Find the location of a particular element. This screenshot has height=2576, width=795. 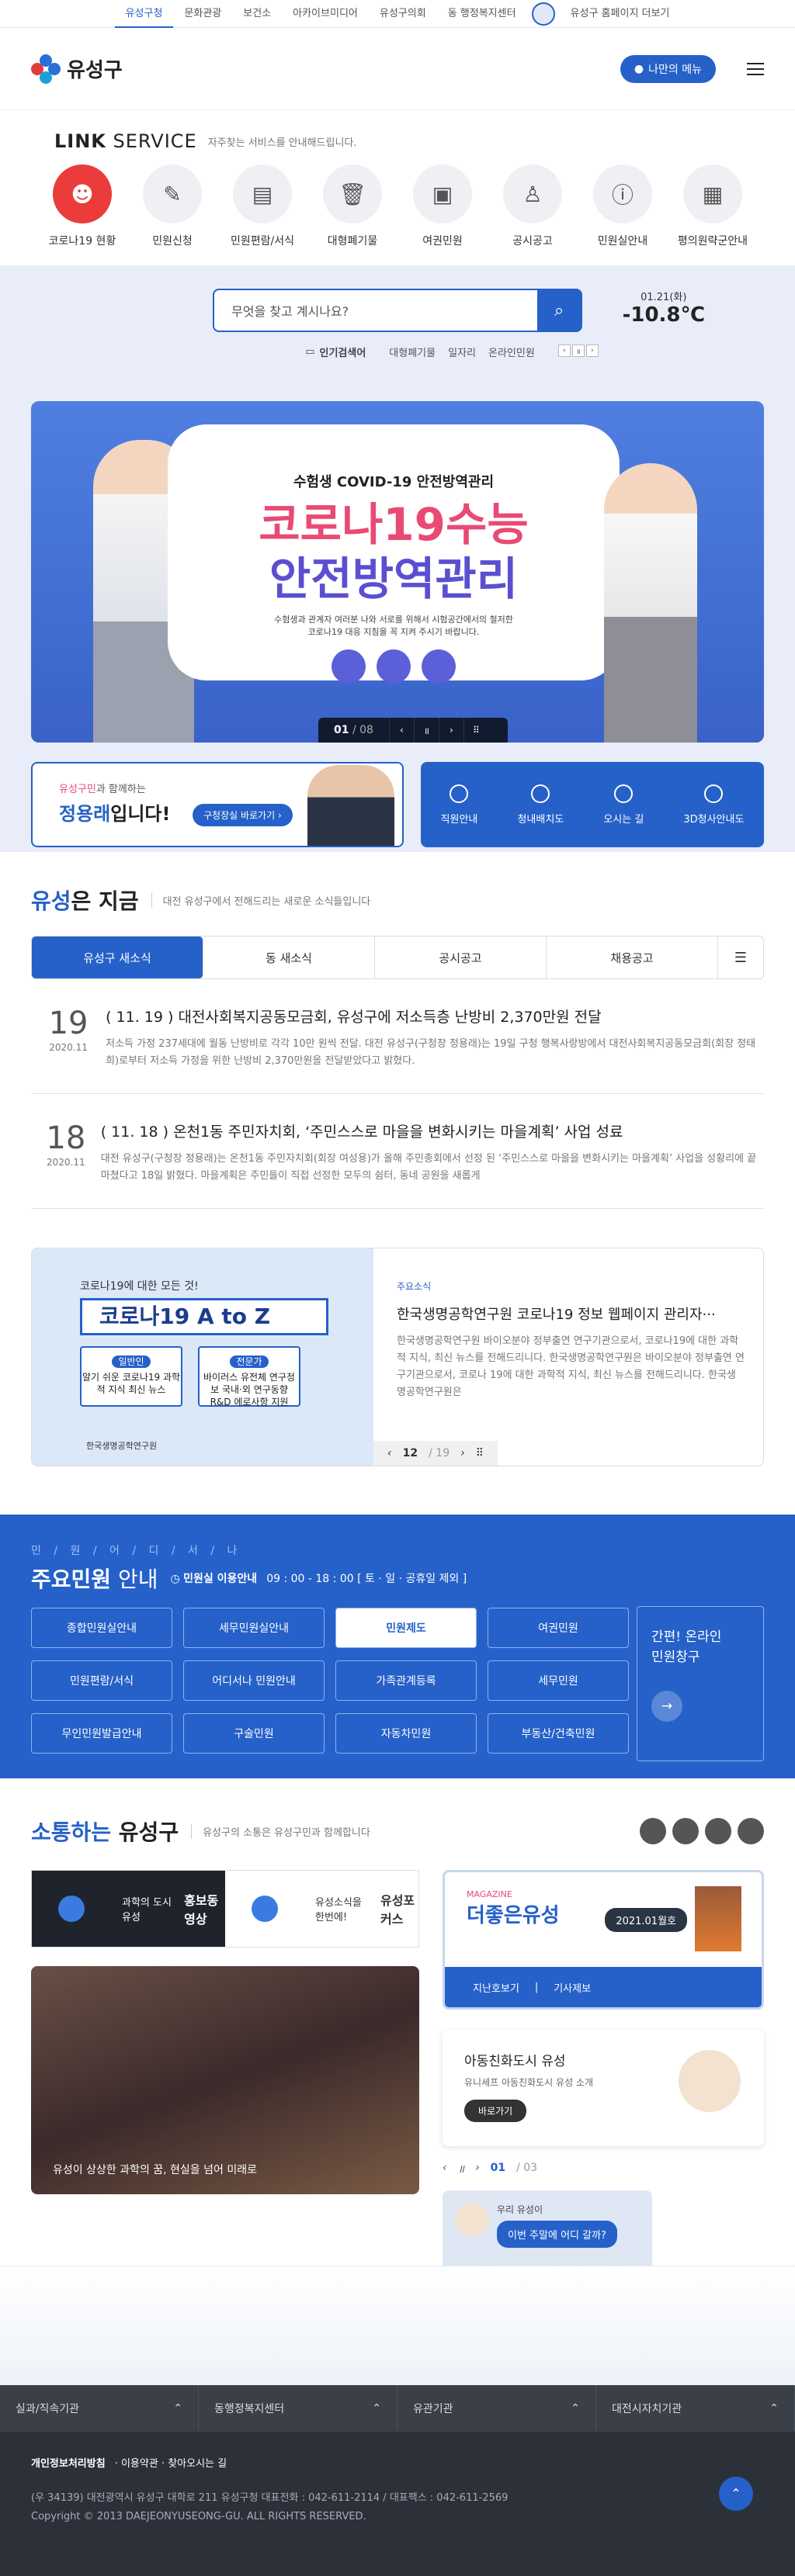

search-box: 무엇을 찾고 계시나요? ⌕ is located at coordinates (397, 310).